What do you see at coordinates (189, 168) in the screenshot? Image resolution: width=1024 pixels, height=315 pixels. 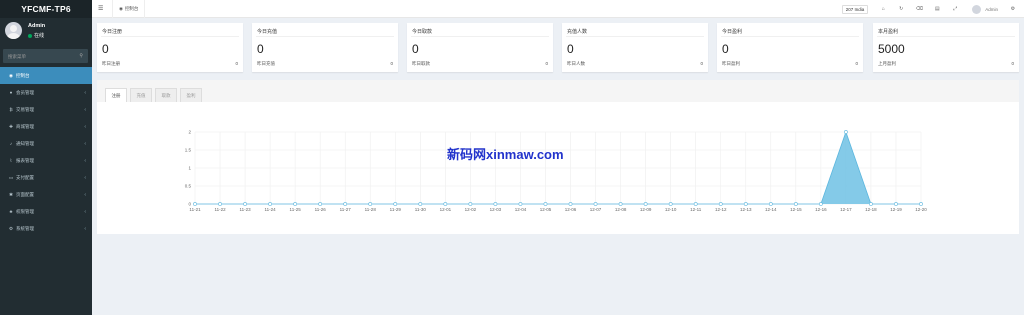 I see `y-tick-label: 1` at bounding box center [189, 168].